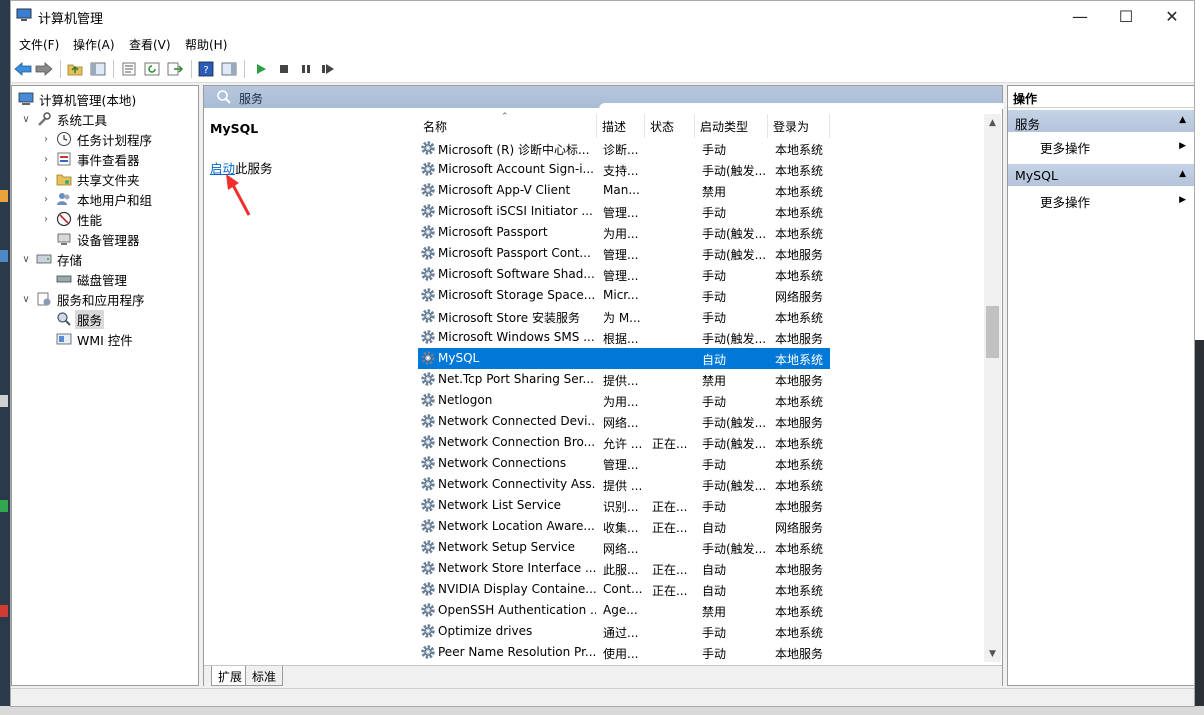 The height and width of the screenshot is (715, 1204). What do you see at coordinates (459, 358) in the screenshot?
I see `service-name: MySQL` at bounding box center [459, 358].